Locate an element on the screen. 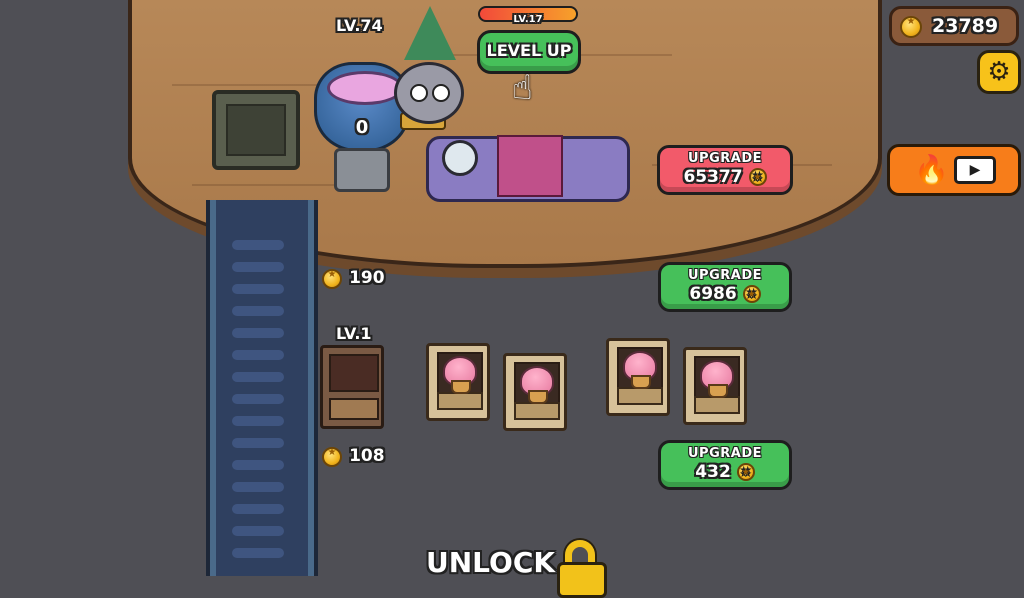  upgrade-cost: 65377 is located at coordinates (713, 177).